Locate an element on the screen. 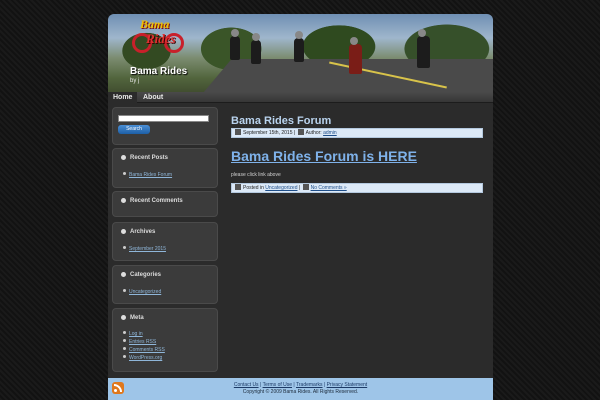  main-nav: Home About is located at coordinates (300, 97).